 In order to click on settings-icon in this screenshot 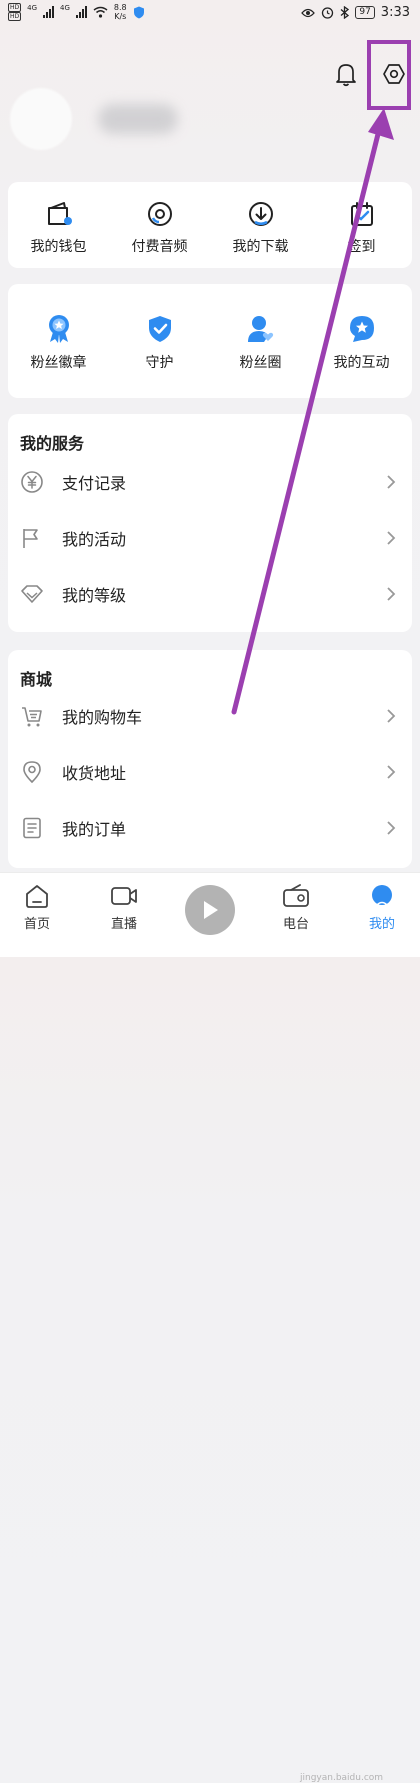, I will do `click(394, 74)`.